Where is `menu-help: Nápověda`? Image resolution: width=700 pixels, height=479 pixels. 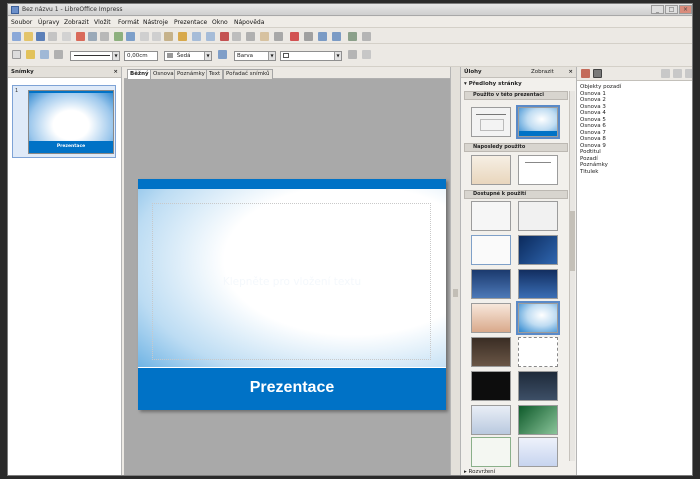
menu-help: Nápověda is located at coordinates (249, 22).